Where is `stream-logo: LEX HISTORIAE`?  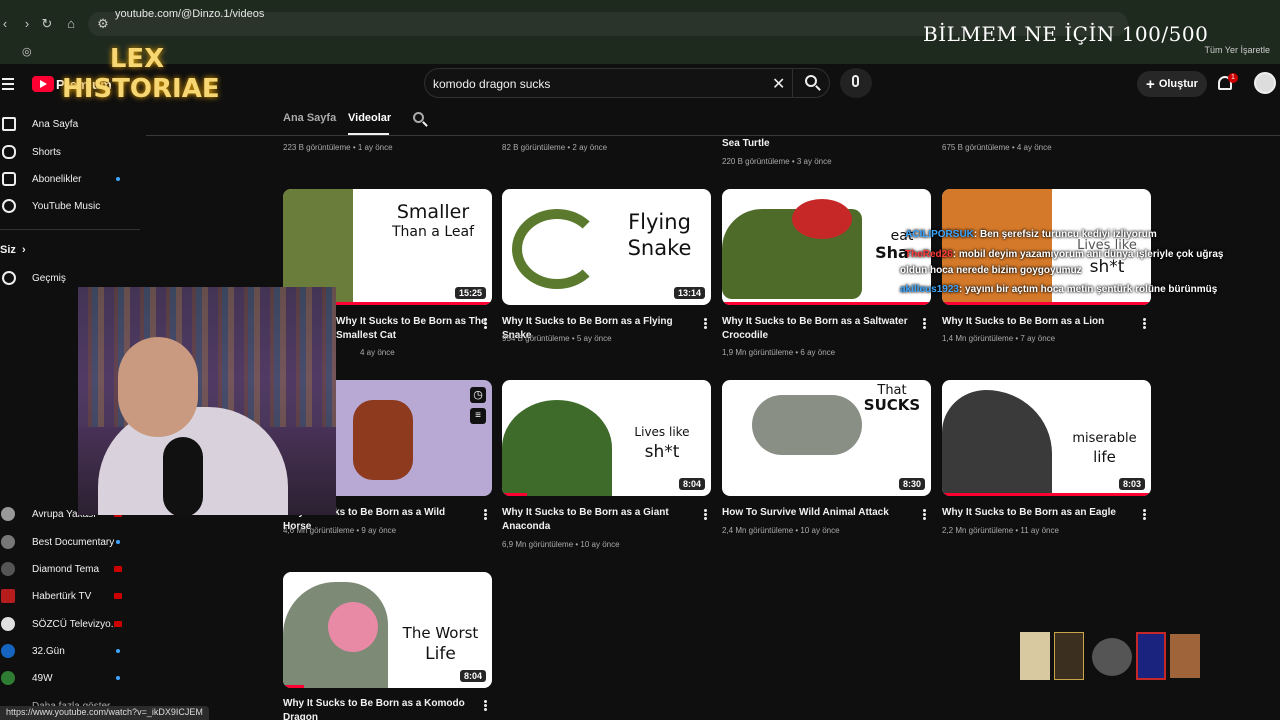 stream-logo: LEX HISTORIAE is located at coordinates (141, 74).